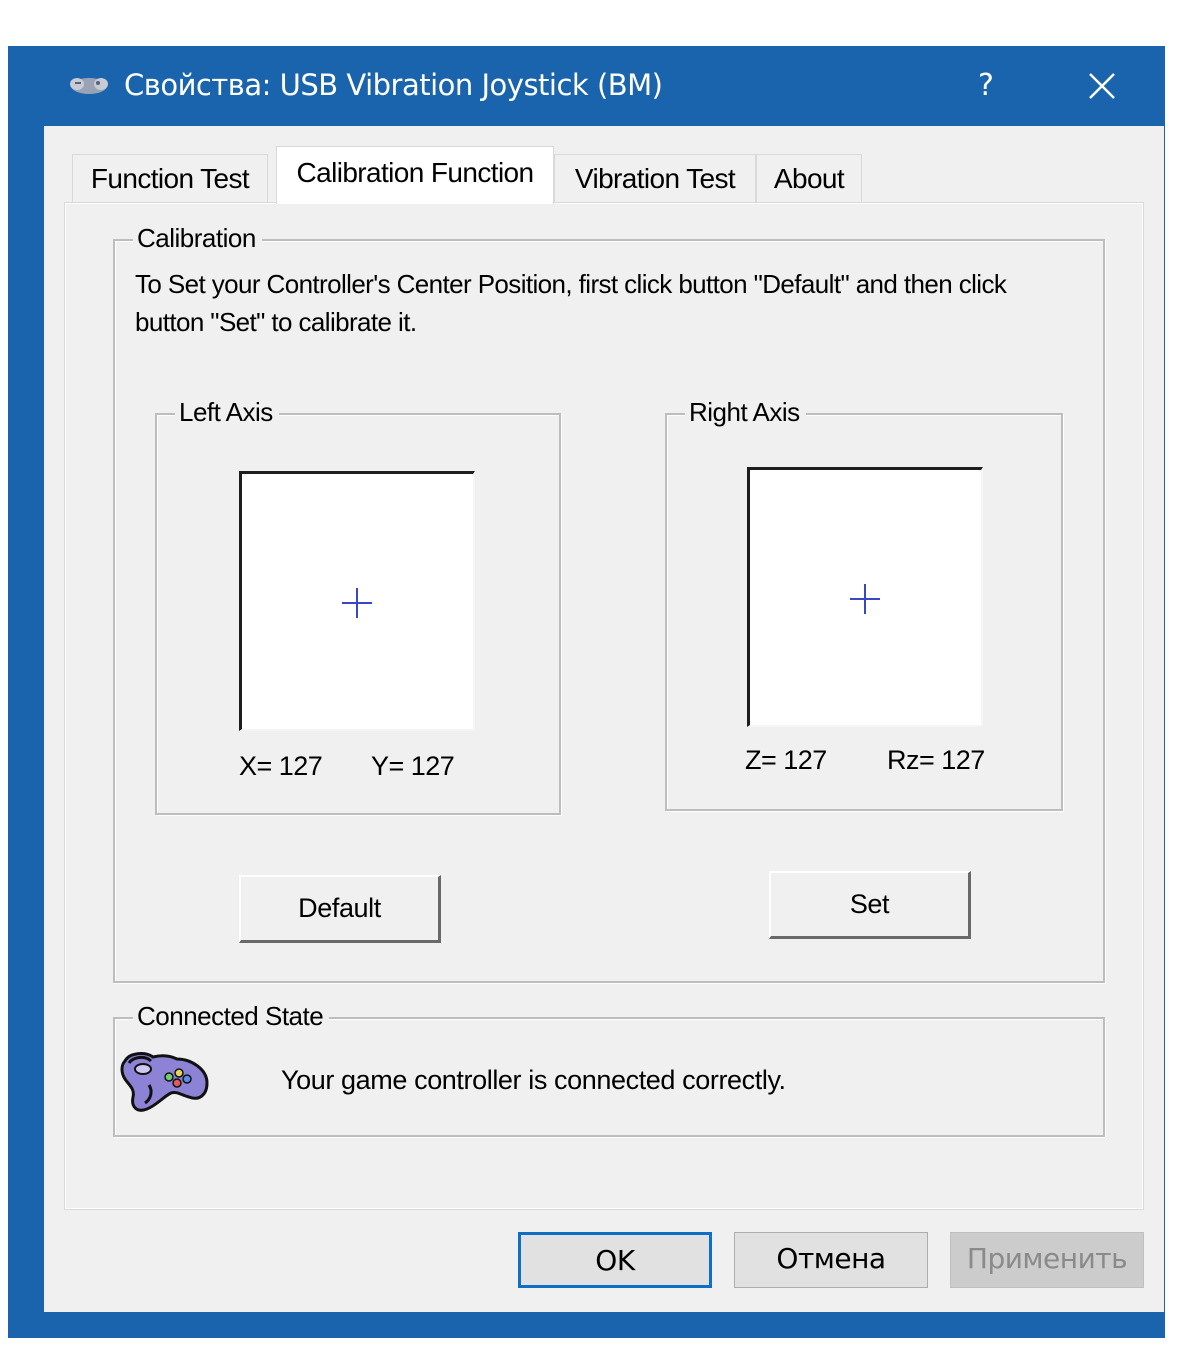 This screenshot has height=1351, width=1195. I want to click on tab-about: About, so click(809, 178).